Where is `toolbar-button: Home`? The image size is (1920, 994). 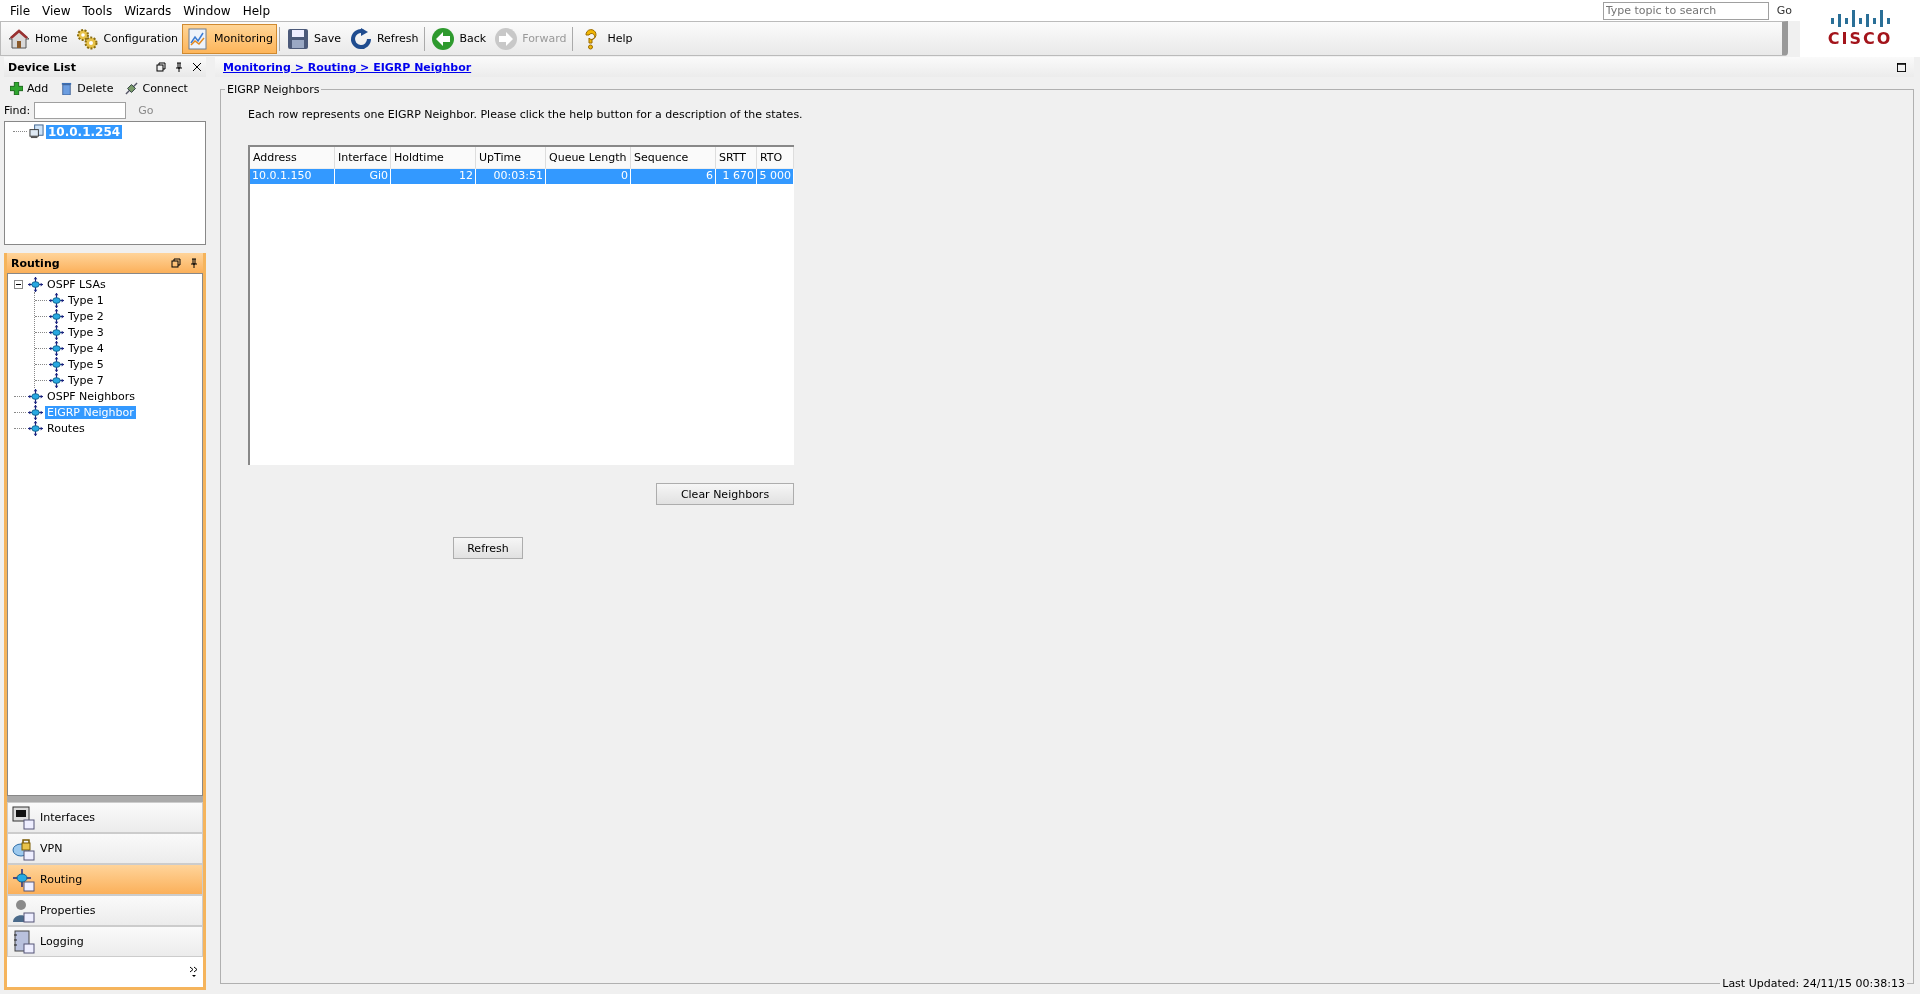 toolbar-button: Home is located at coordinates (37, 38).